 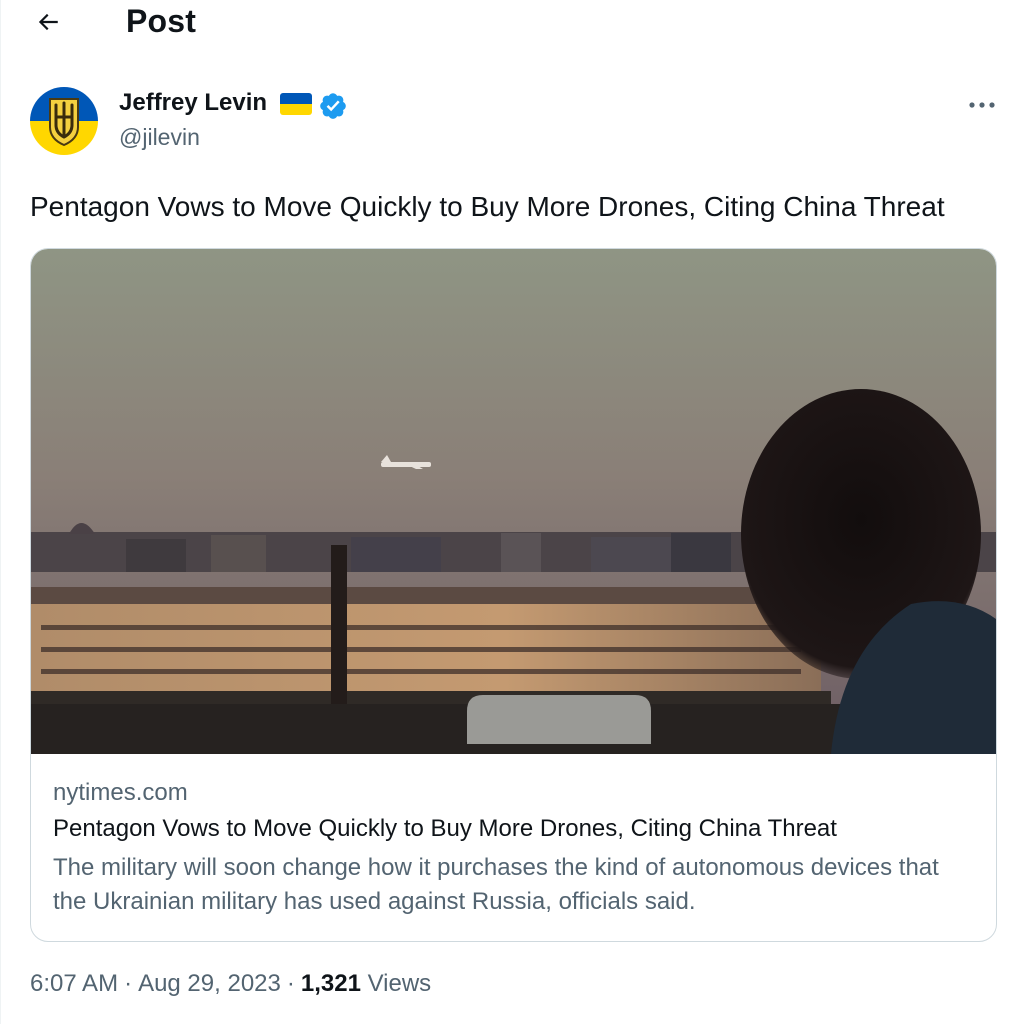 I want to click on views-count: 1,321, so click(x=331, y=983).